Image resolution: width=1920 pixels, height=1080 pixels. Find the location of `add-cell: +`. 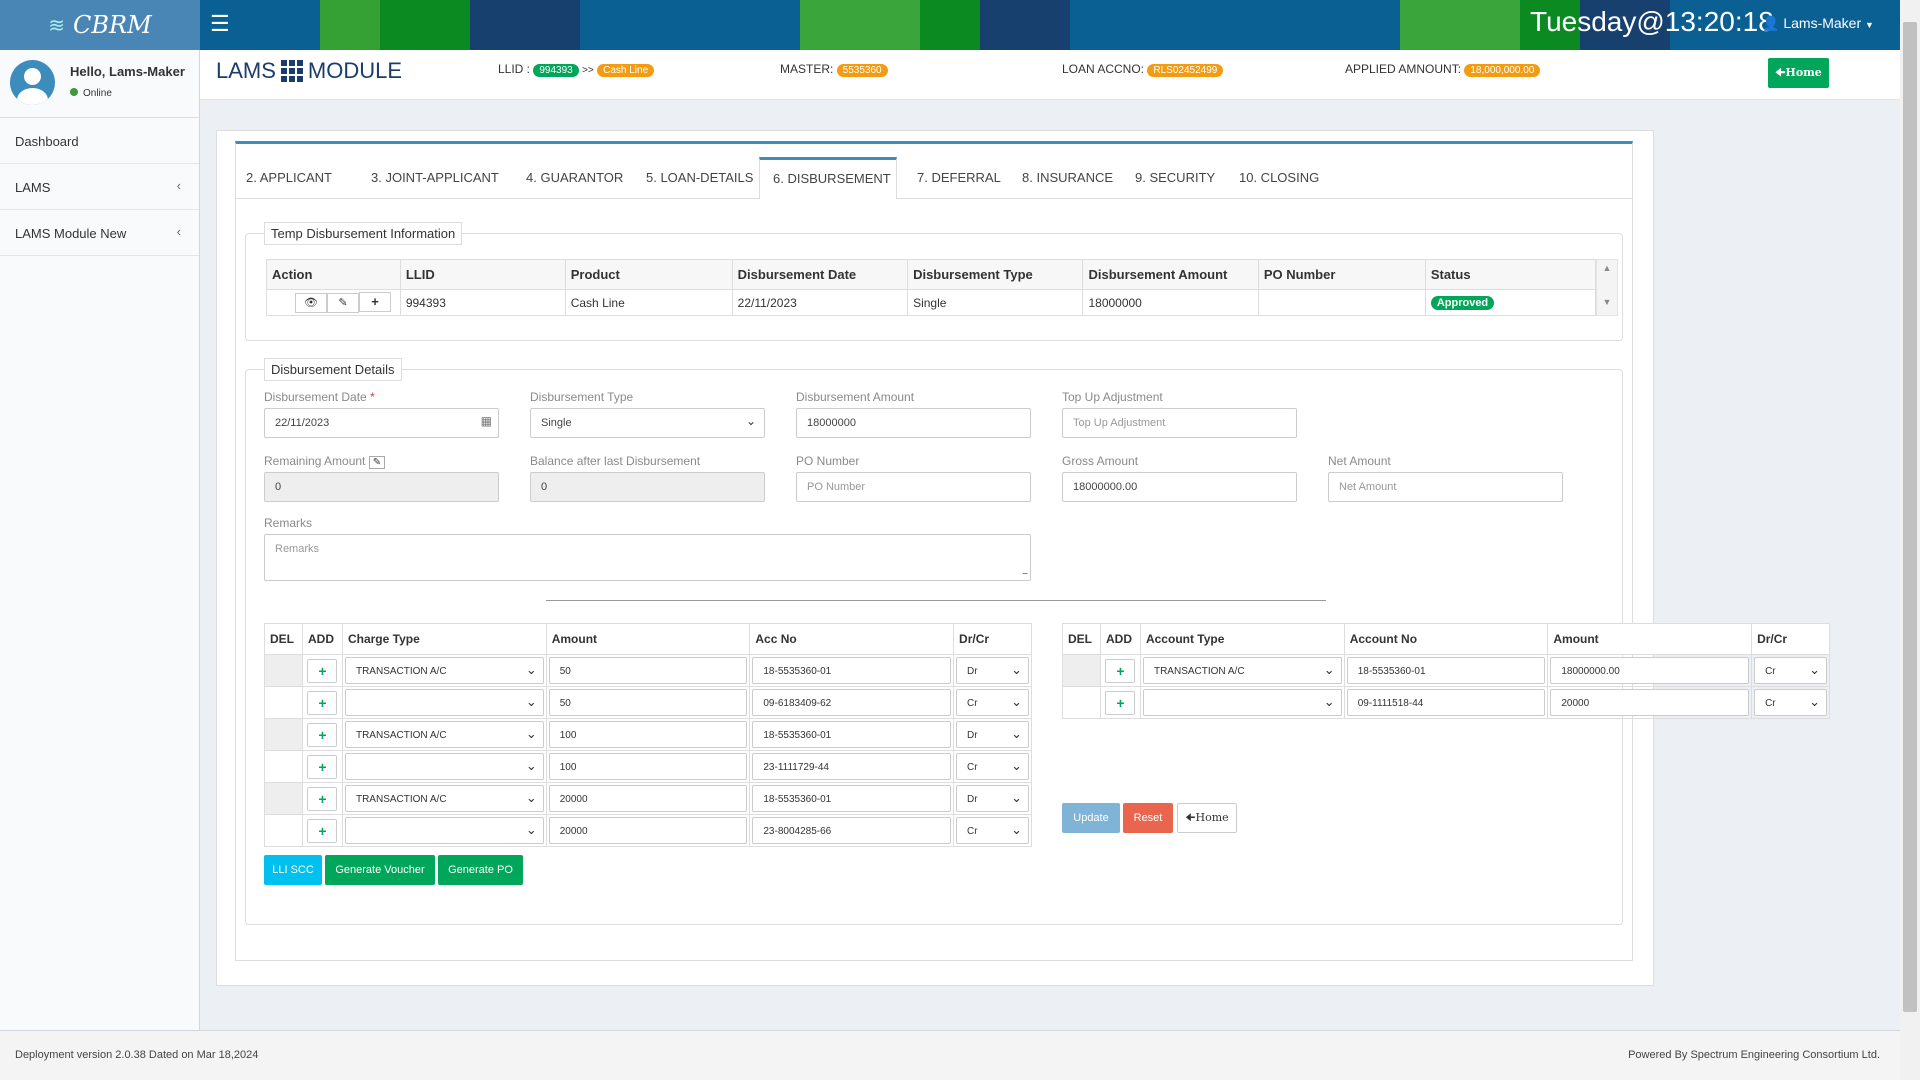

add-cell: + is located at coordinates (322, 830).